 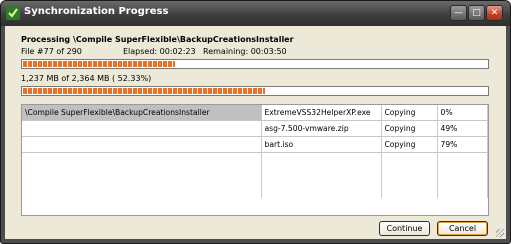 I want to click on close-icon: ✕, so click(x=494, y=13).